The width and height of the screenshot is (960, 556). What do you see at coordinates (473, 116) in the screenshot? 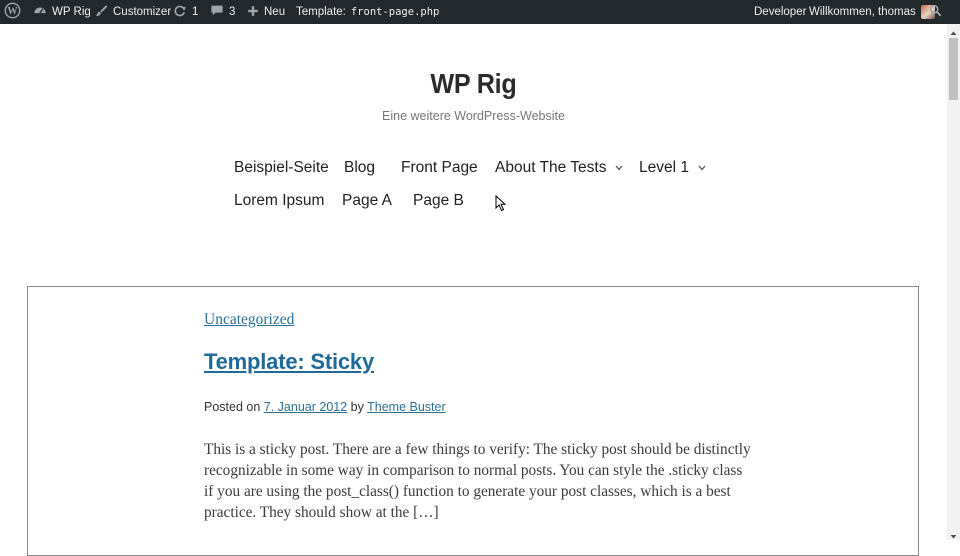
I see `site-tagline: Eine weitere WordPress-Website` at bounding box center [473, 116].